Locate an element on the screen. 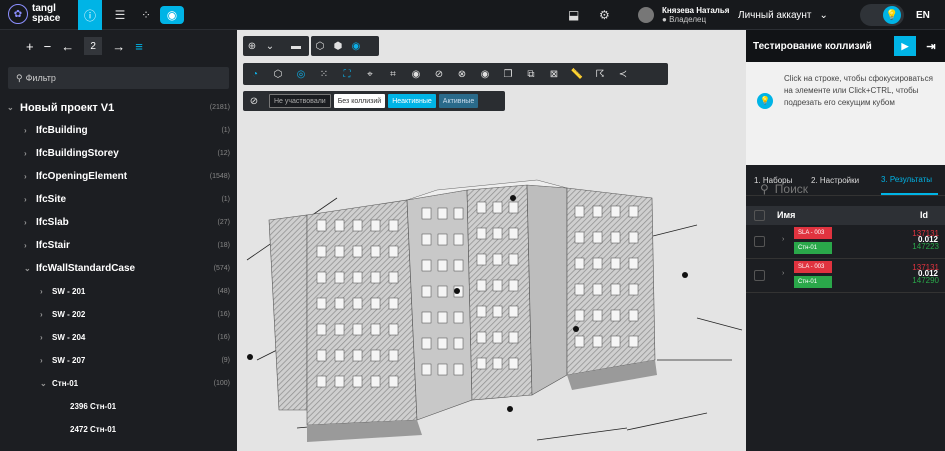 Image resolution: width=945 pixels, height=451 pixels. cube-solid-icon: ⬢ is located at coordinates (338, 46).